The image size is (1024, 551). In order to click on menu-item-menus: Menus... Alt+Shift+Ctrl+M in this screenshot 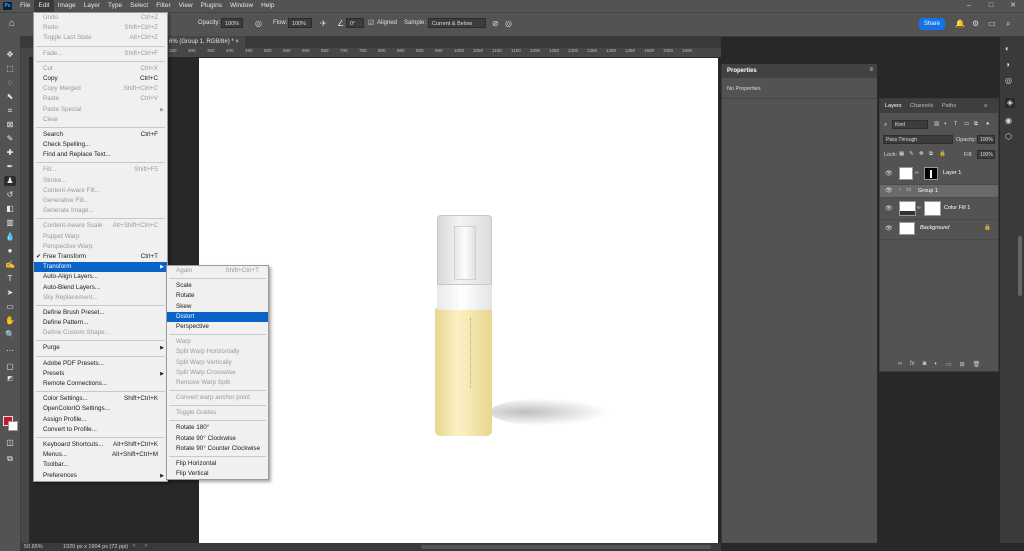, I will do `click(100, 455)`.